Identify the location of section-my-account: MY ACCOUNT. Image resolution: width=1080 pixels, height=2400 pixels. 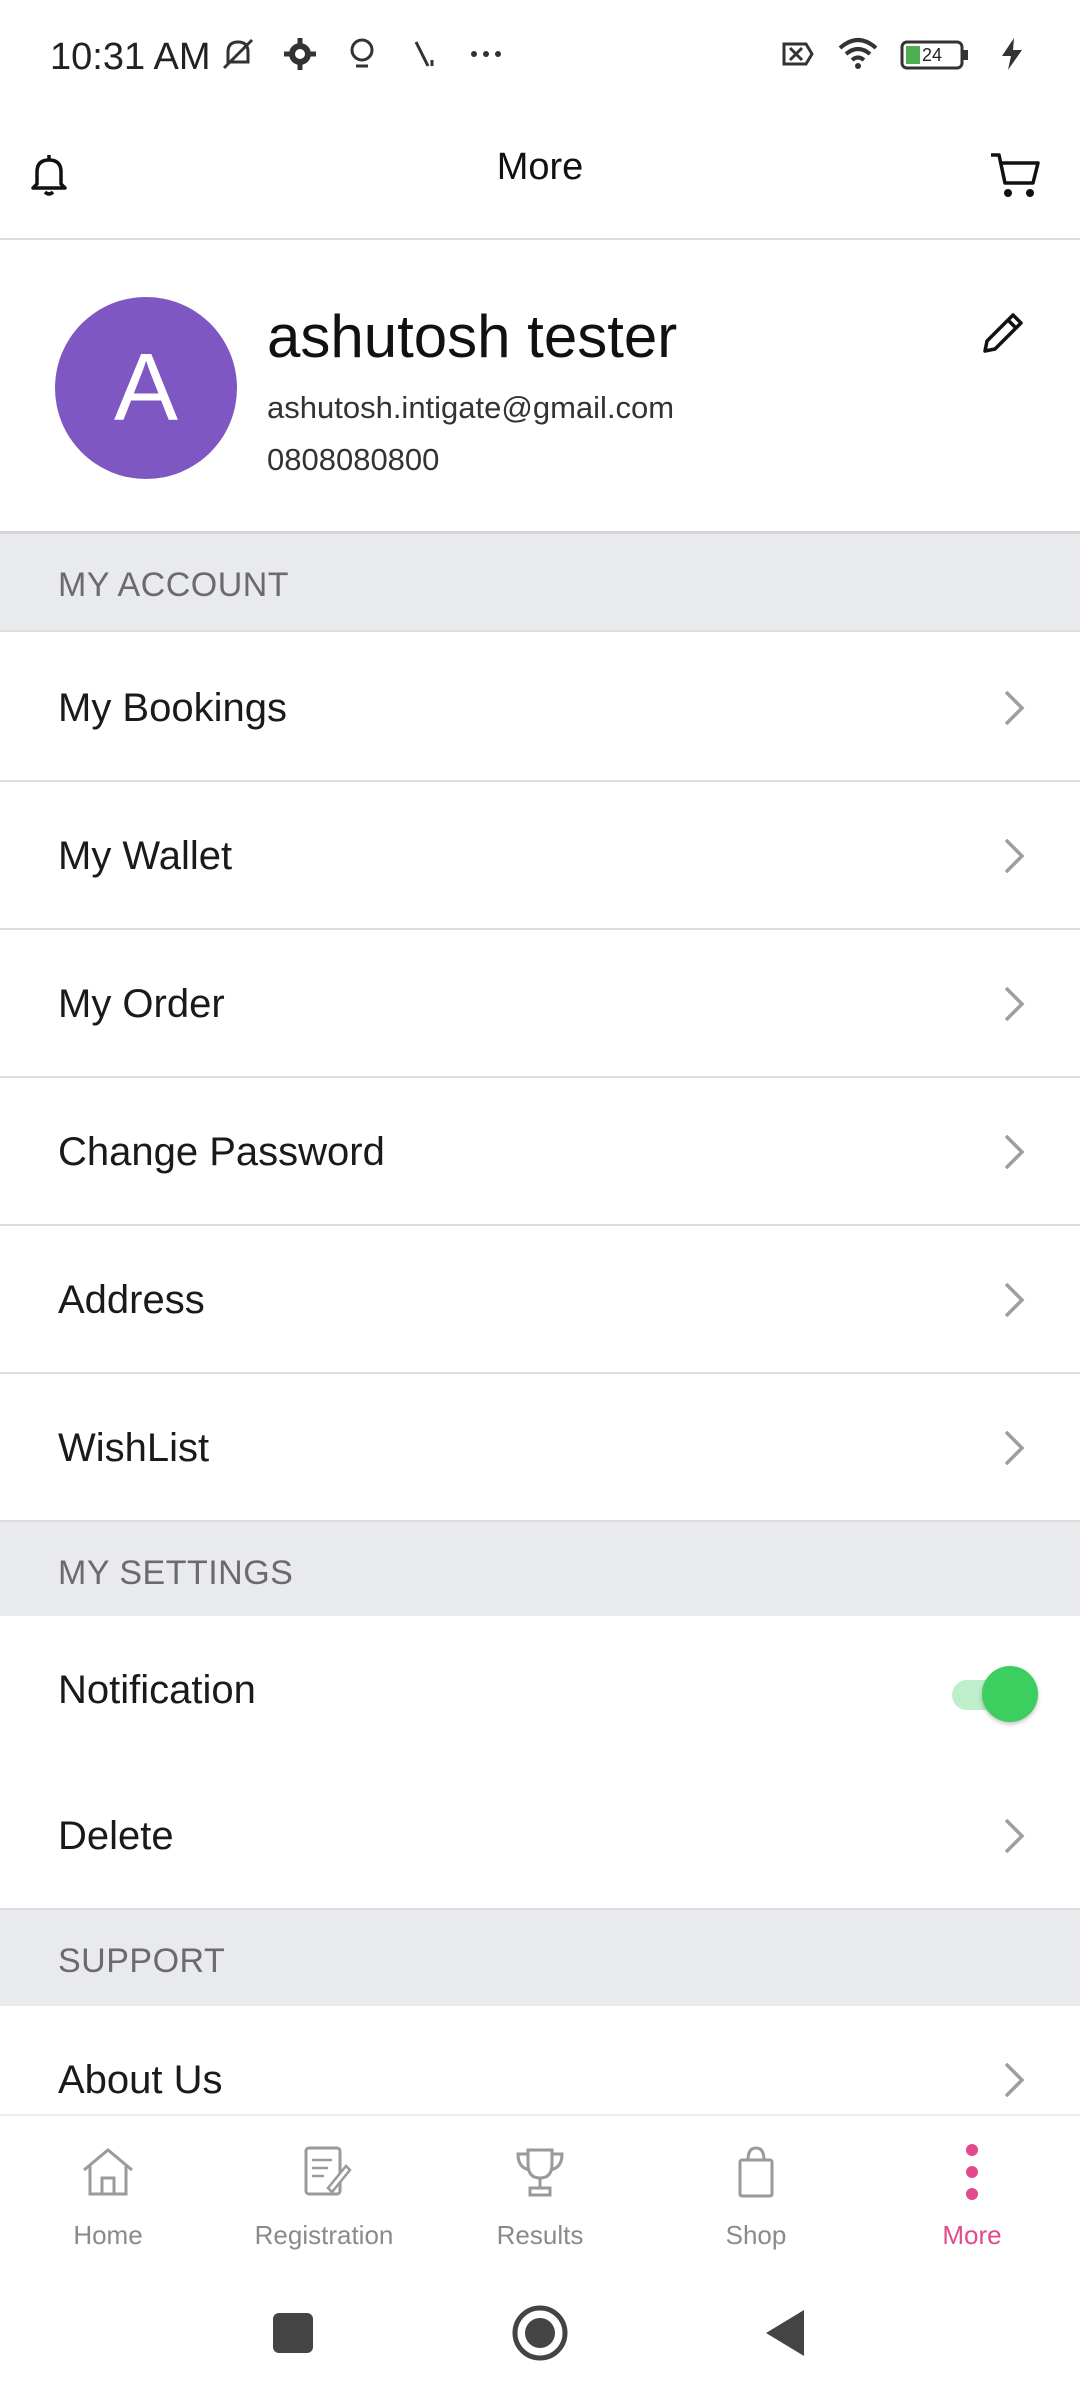
(540, 583).